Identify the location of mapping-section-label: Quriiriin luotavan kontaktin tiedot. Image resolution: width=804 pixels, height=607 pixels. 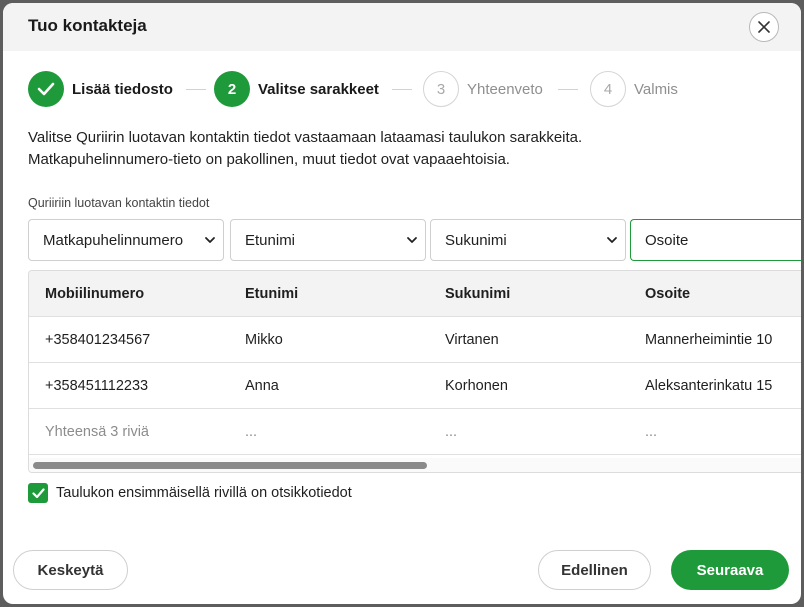
(119, 203).